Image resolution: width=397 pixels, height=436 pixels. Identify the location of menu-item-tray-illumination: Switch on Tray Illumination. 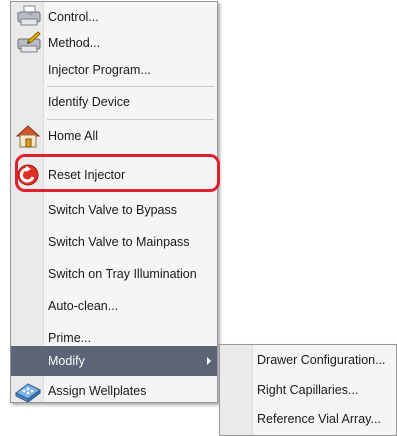
(114, 274).